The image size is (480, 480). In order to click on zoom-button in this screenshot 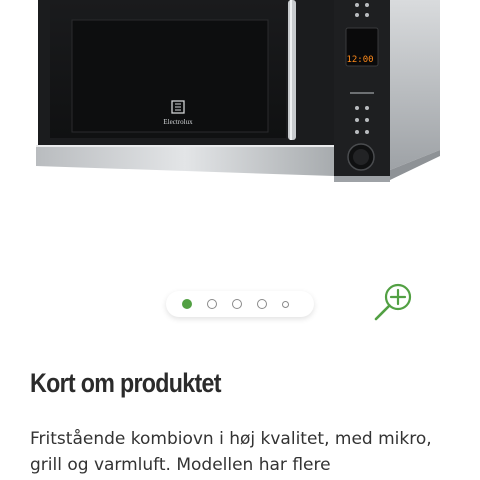, I will do `click(394, 303)`.